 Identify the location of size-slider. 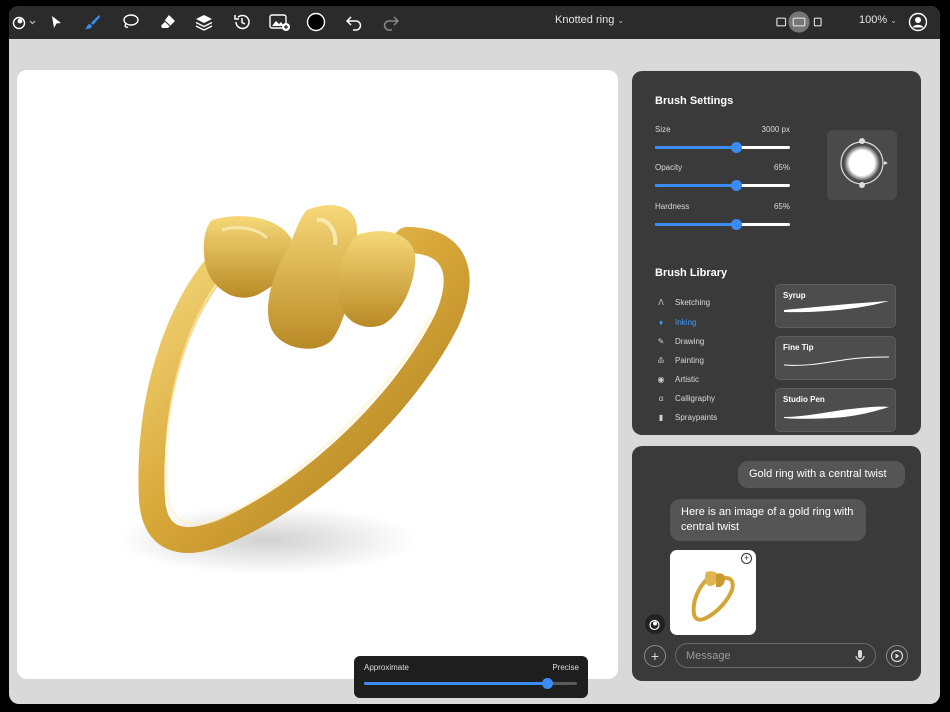
(722, 147).